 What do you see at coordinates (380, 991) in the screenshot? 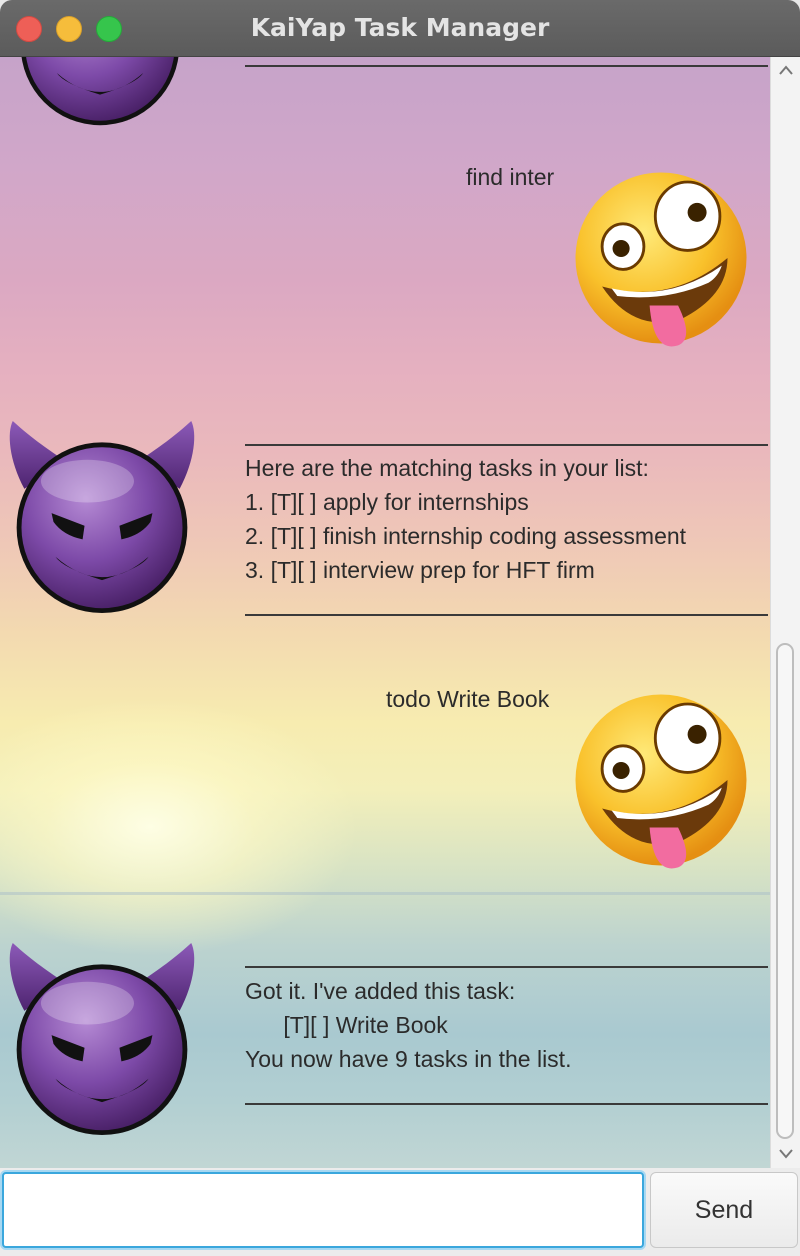
I see `bot-message-line: Got it. I've added this task:` at bounding box center [380, 991].